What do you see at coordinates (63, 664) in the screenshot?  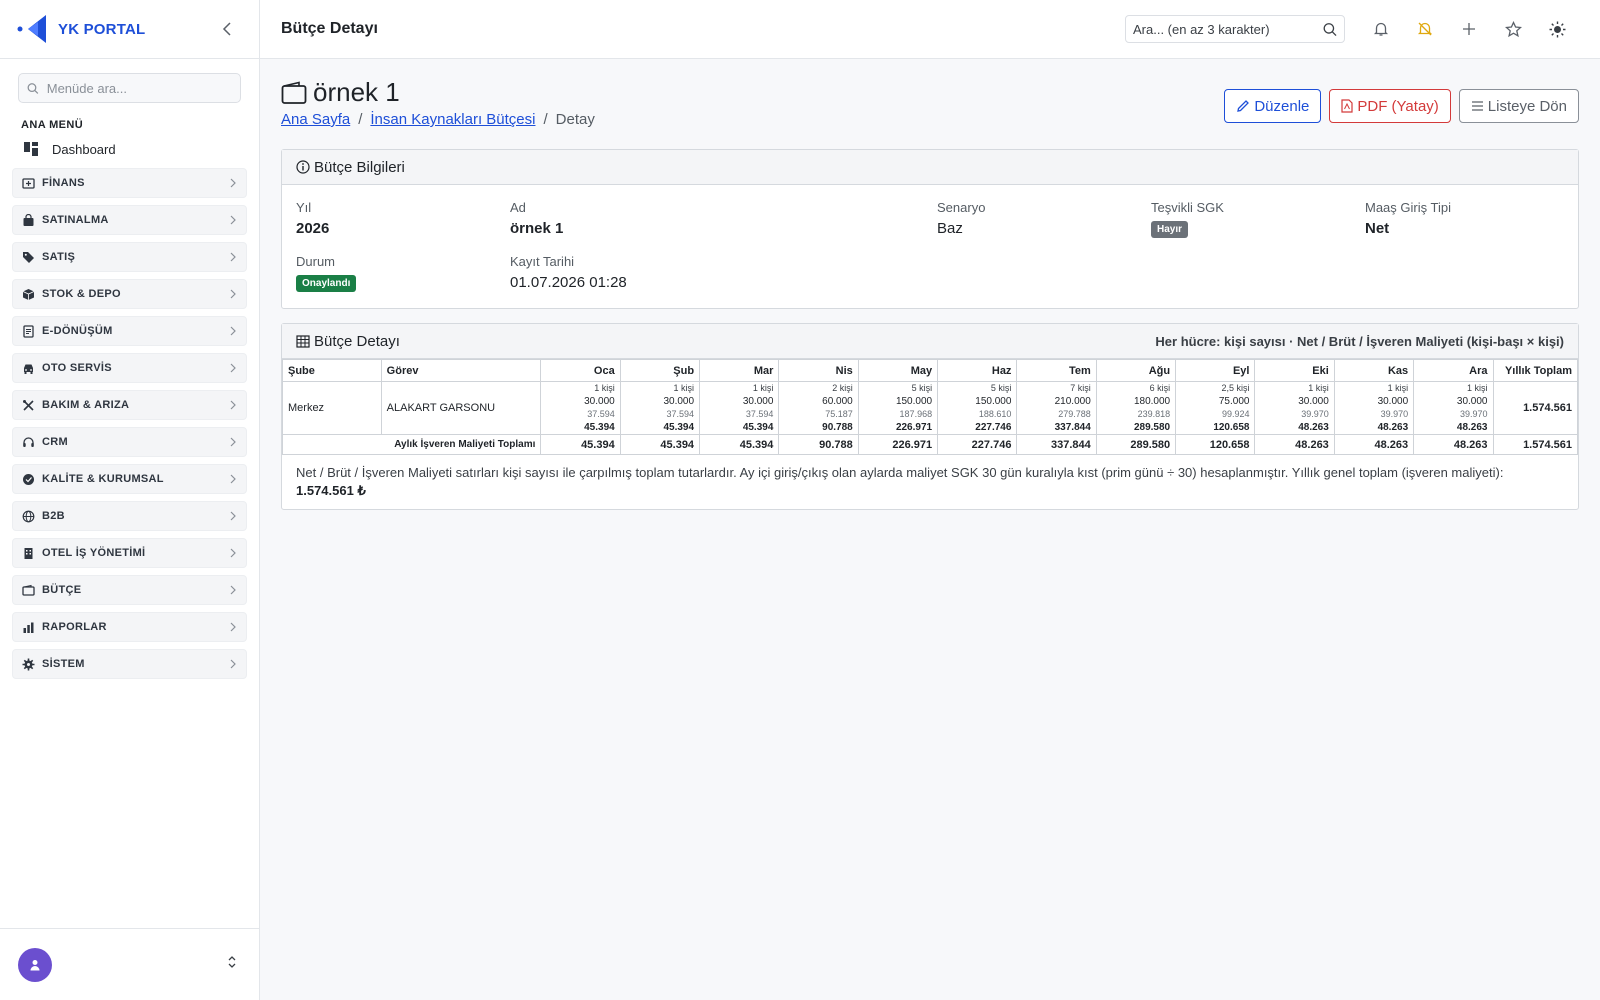 I see `sidebar-item-label: SİSTEM` at bounding box center [63, 664].